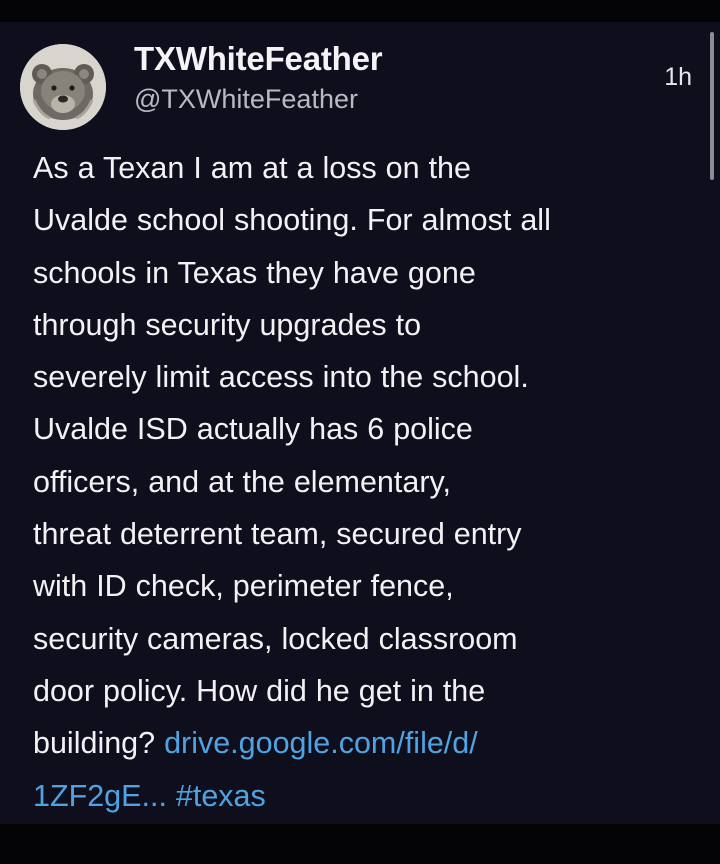 The width and height of the screenshot is (720, 864). I want to click on hashtag-link: #texas, so click(221, 796).